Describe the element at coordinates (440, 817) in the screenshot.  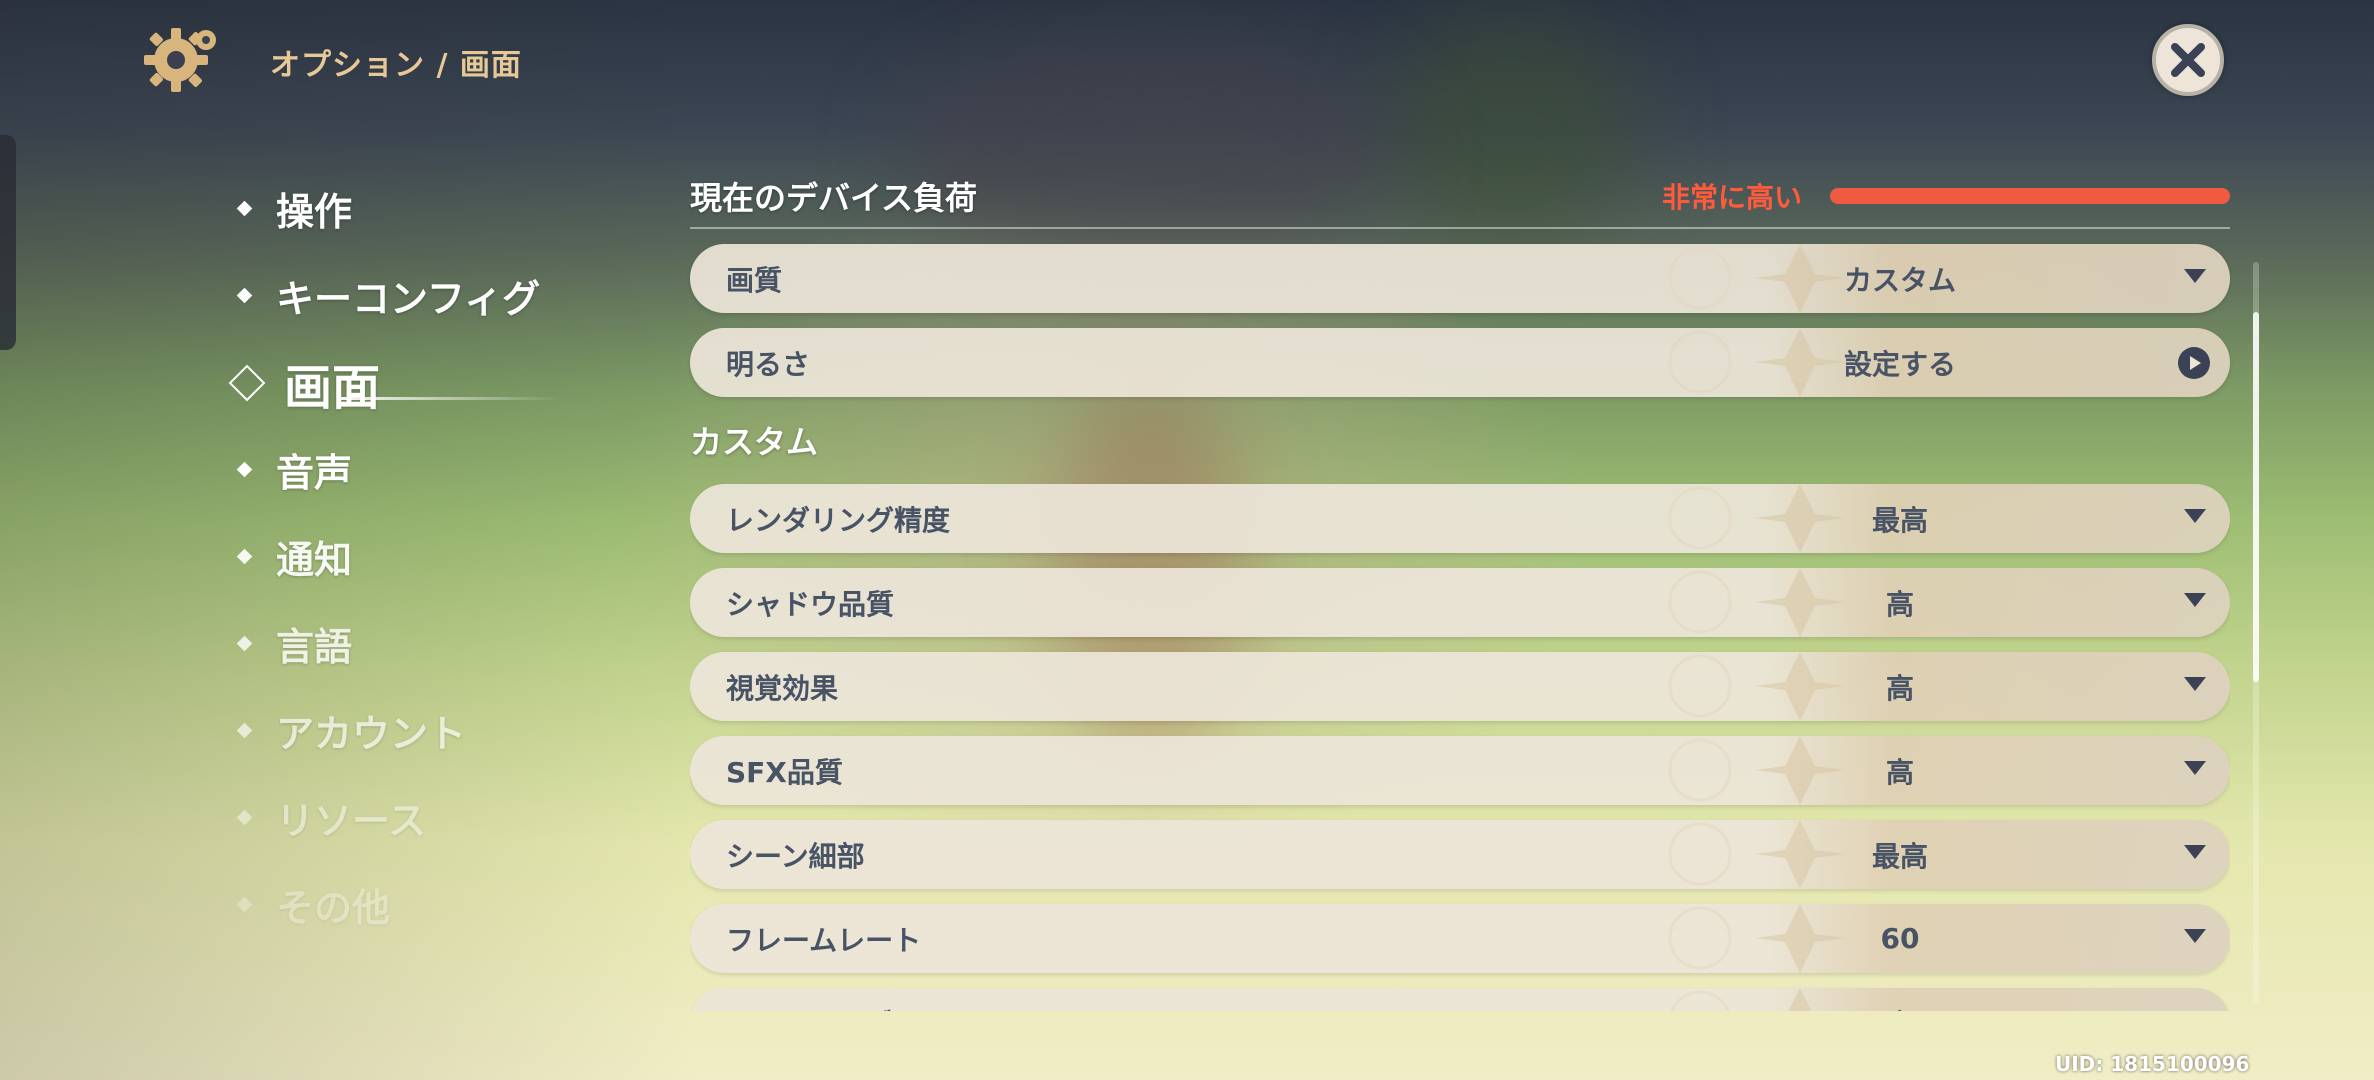
I see `nav-item-resources: リソース` at that location.